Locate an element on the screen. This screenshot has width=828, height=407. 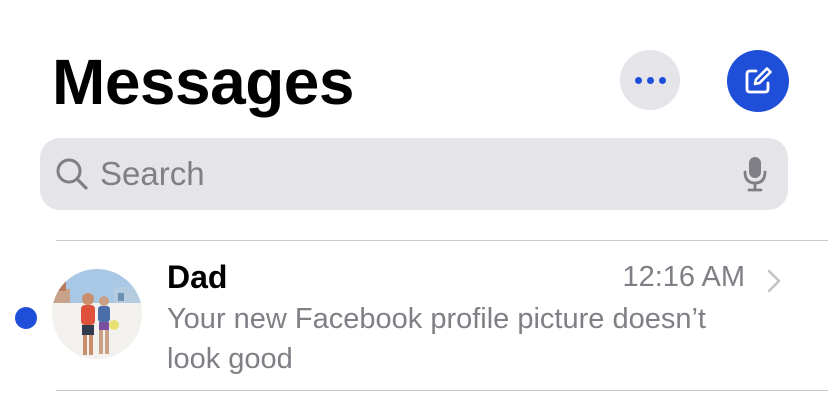
ellipsis-icon is located at coordinates (638, 80).